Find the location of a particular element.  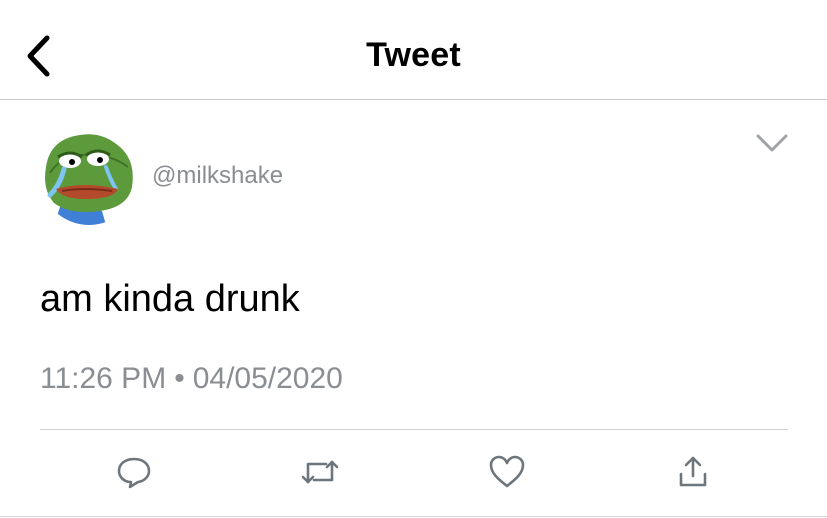

avatar is located at coordinates (89, 176).